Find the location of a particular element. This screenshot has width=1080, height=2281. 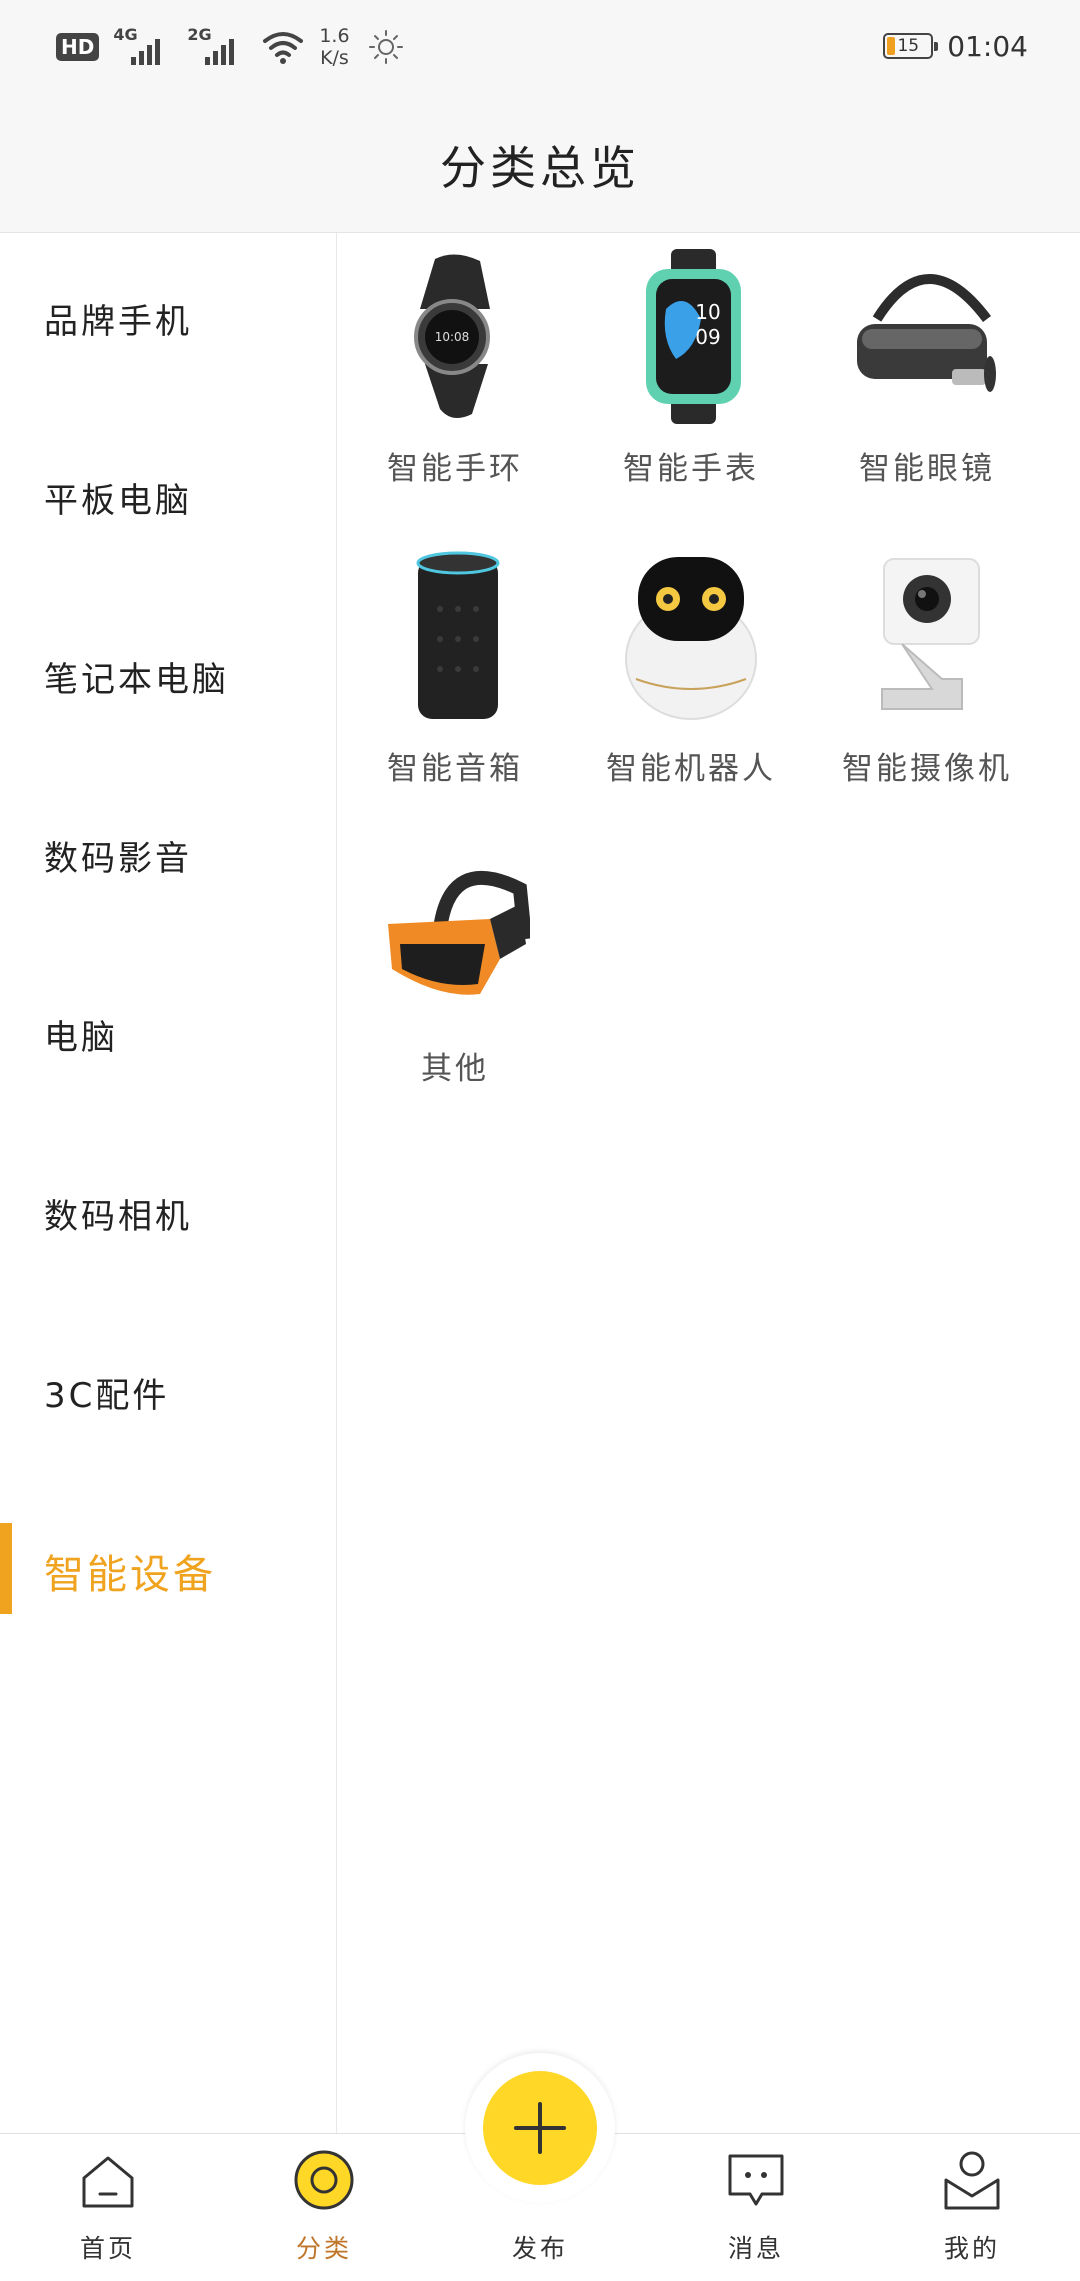

grid-item-smart-camera: 智能摄像机 is located at coordinates (927, 678).